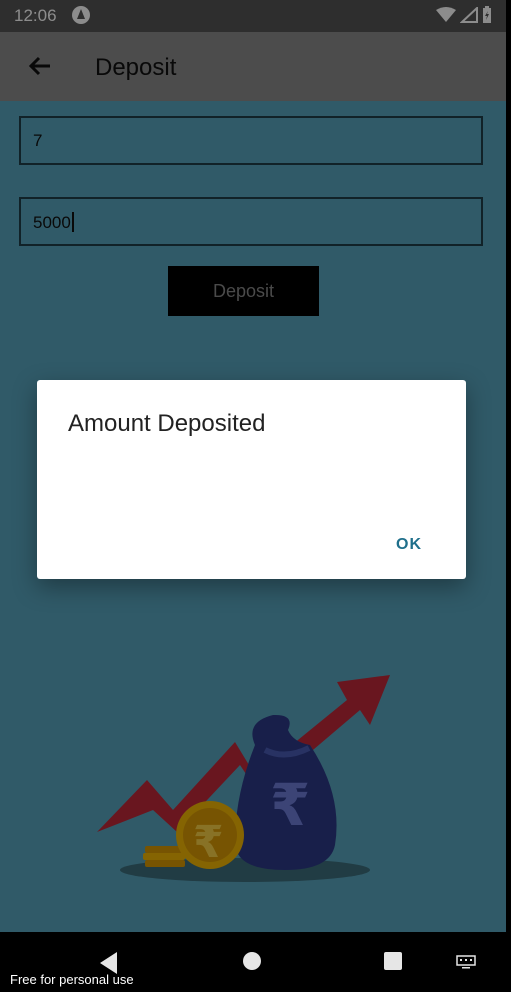  What do you see at coordinates (108, 963) in the screenshot?
I see `nav-back-icon` at bounding box center [108, 963].